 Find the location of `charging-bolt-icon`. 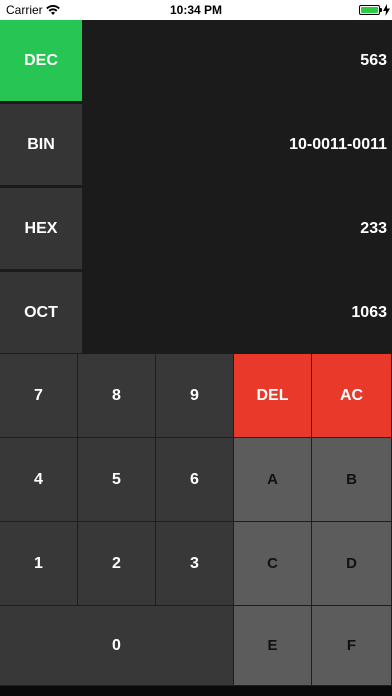

charging-bolt-icon is located at coordinates (386, 10).